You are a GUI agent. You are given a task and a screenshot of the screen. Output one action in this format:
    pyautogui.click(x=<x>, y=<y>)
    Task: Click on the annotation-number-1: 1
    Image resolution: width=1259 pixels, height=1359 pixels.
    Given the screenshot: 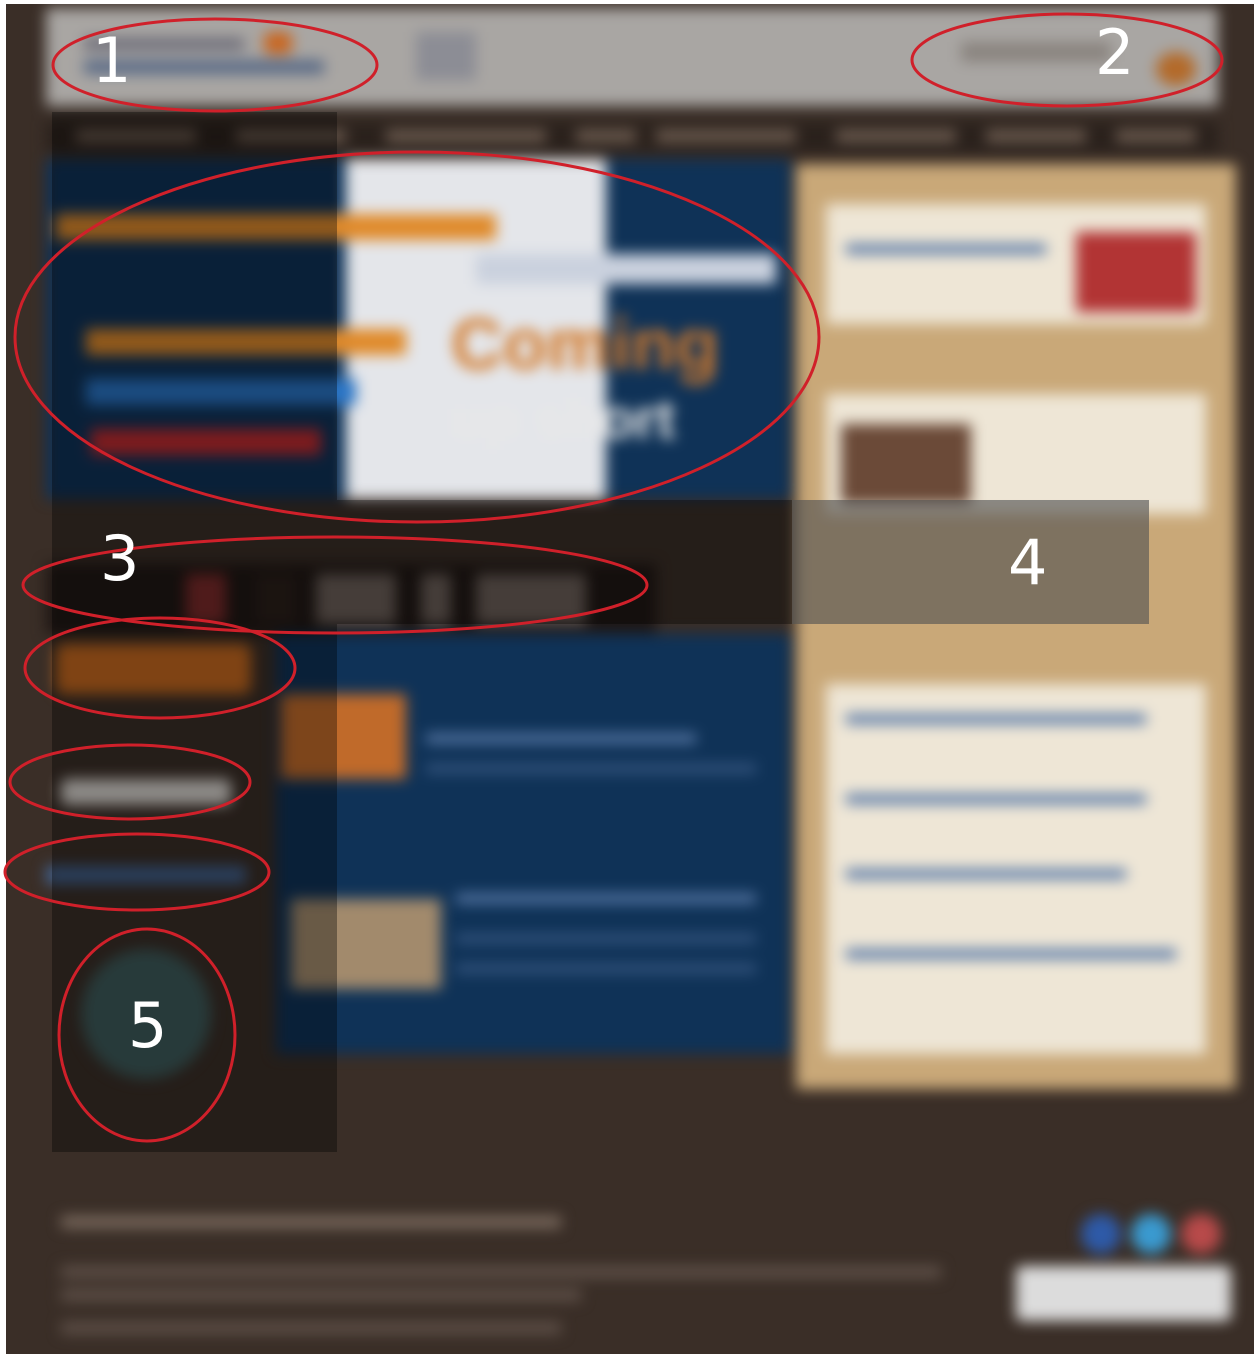 What is the action you would take?
    pyautogui.click(x=112, y=60)
    